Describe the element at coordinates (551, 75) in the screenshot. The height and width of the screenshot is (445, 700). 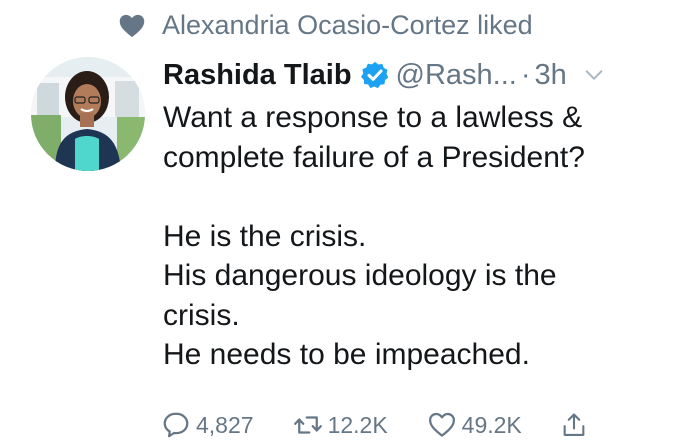
I see `tweet-time: 3h` at that location.